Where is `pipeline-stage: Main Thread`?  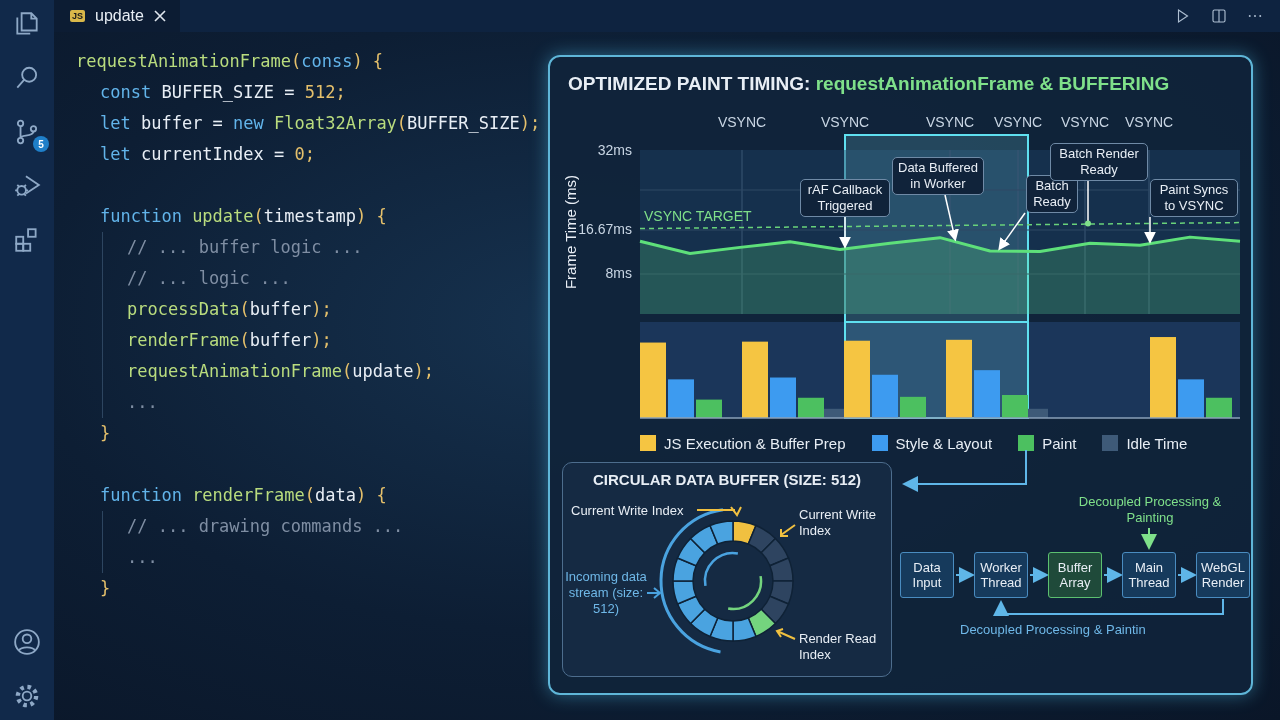 pipeline-stage: Main Thread is located at coordinates (1149, 575).